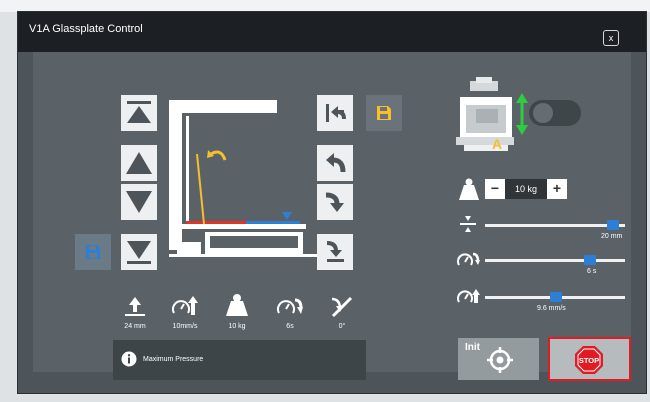 The image size is (650, 402). What do you see at coordinates (555, 225) in the screenshot?
I see `gap-slider-track` at bounding box center [555, 225].